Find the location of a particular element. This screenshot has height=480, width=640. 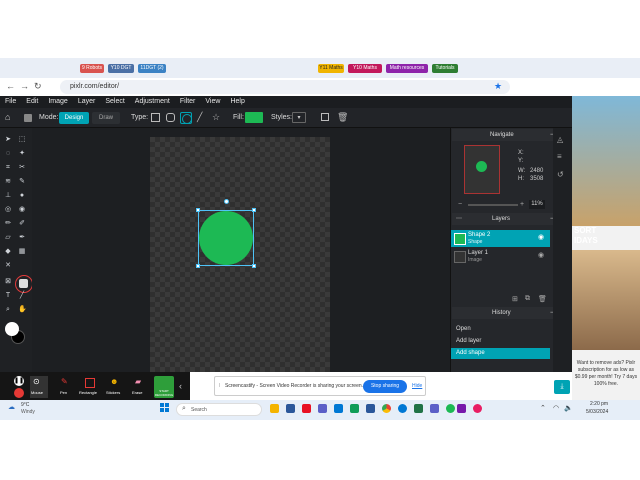

file-explorer-icon is located at coordinates (274, 408).